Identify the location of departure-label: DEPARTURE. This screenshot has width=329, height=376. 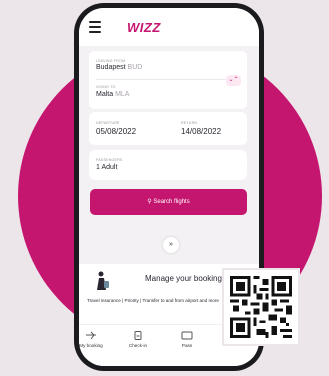
(108, 123).